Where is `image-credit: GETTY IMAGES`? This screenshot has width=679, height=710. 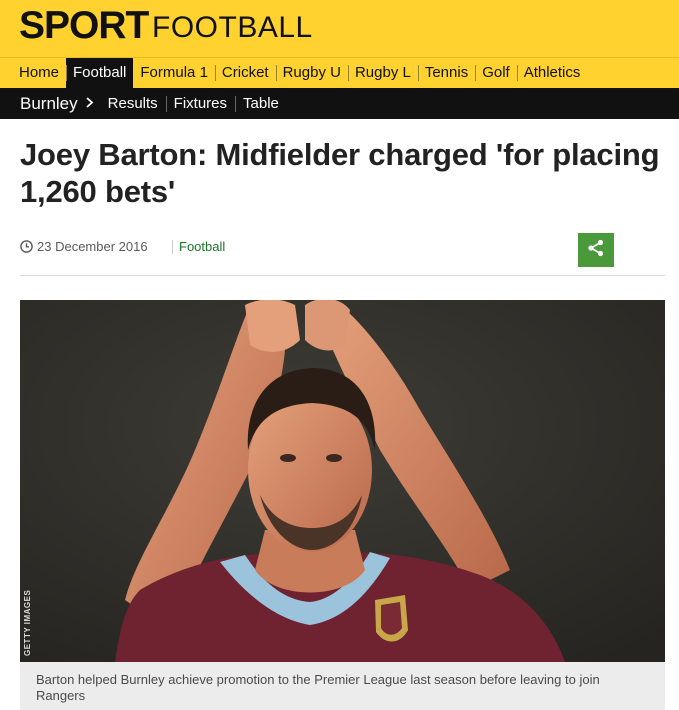
image-credit: GETTY IMAGES is located at coordinates (27, 622).